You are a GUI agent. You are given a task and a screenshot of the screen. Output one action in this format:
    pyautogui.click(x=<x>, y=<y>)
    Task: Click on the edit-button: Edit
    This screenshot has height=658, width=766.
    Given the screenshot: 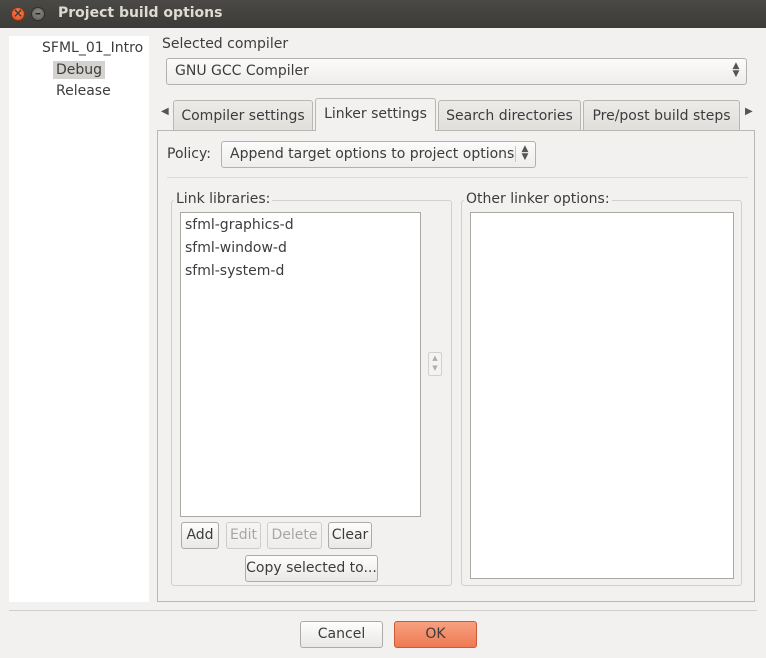 What is the action you would take?
    pyautogui.click(x=243, y=535)
    